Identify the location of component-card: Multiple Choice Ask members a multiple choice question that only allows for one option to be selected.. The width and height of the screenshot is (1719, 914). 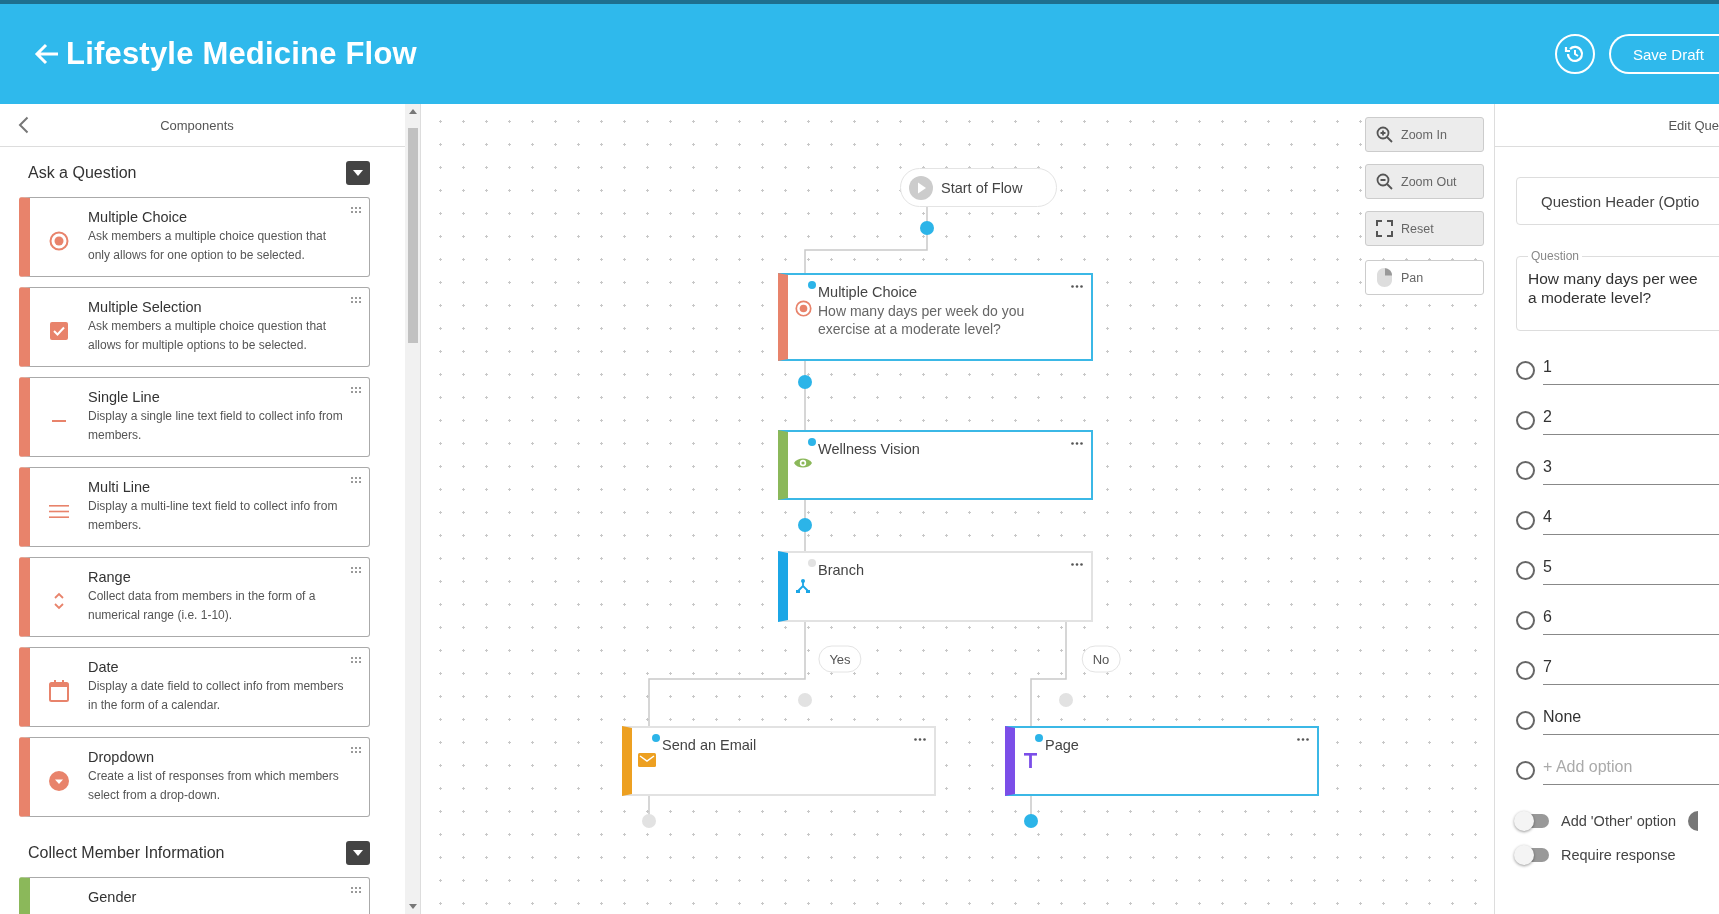
(194, 237).